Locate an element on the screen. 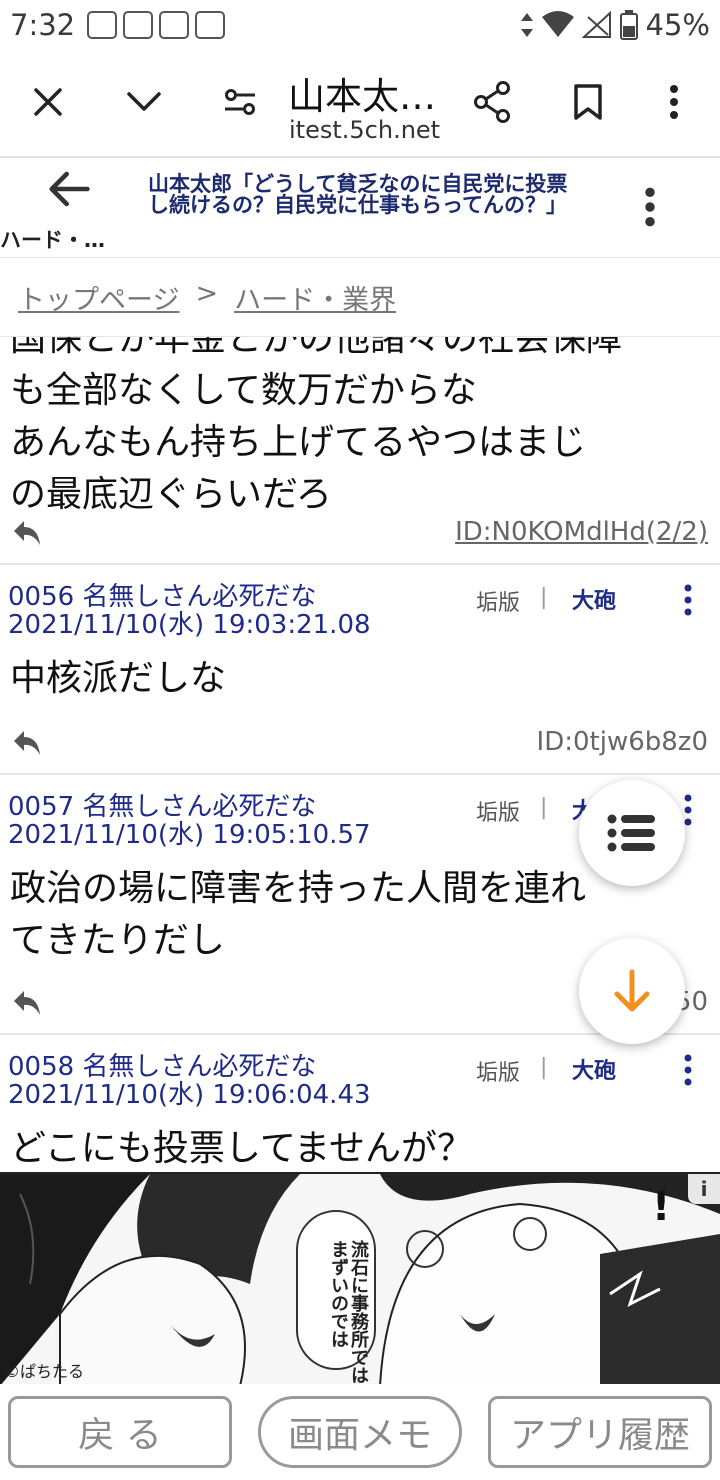 This screenshot has height=1480, width=720. ad-exclamation: ! is located at coordinates (661, 1207).